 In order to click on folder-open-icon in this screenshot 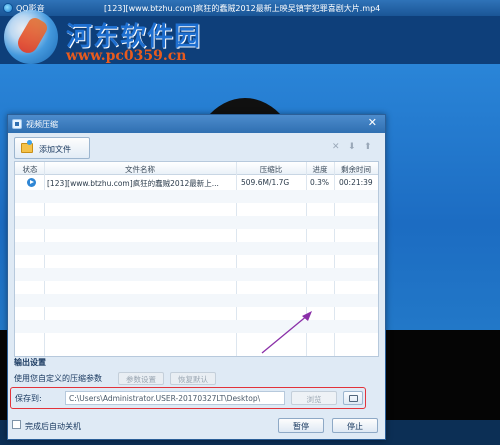, I will do `click(353, 398)`.